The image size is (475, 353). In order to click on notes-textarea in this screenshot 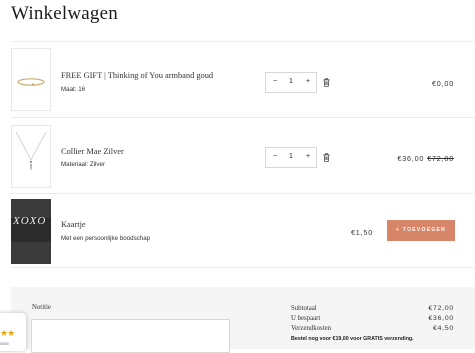, I will do `click(130, 336)`.